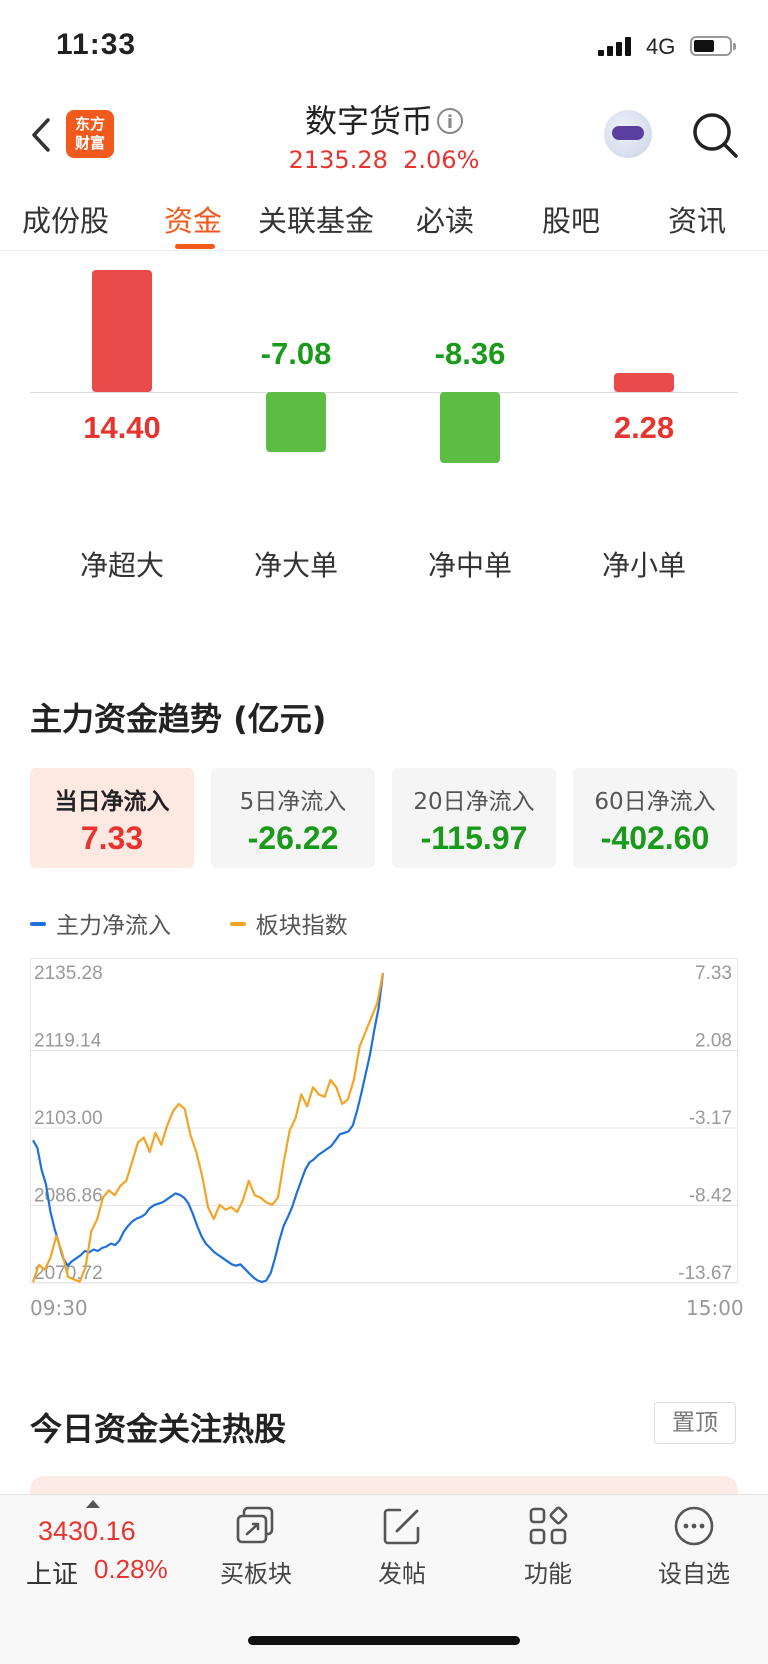  What do you see at coordinates (441, 160) in the screenshot?
I see `header-index-change: 2.06%` at bounding box center [441, 160].